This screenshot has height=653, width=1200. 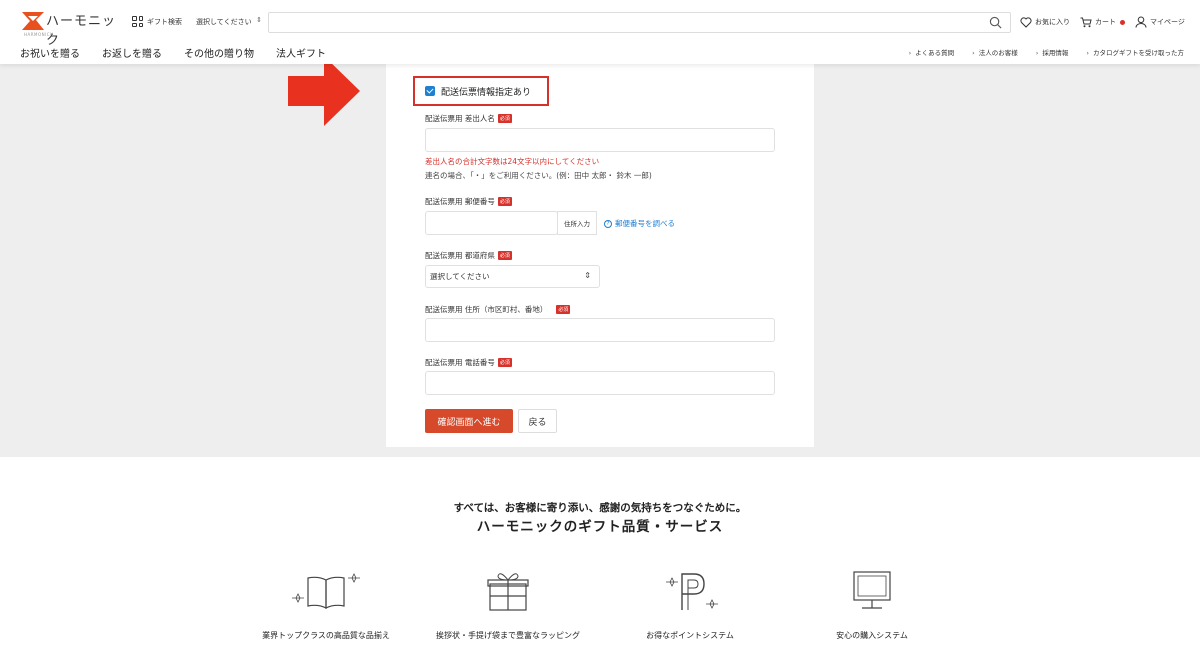 I want to click on sub-nav-catalog: カタログギフトを受け取った方, so click(x=1135, y=52).